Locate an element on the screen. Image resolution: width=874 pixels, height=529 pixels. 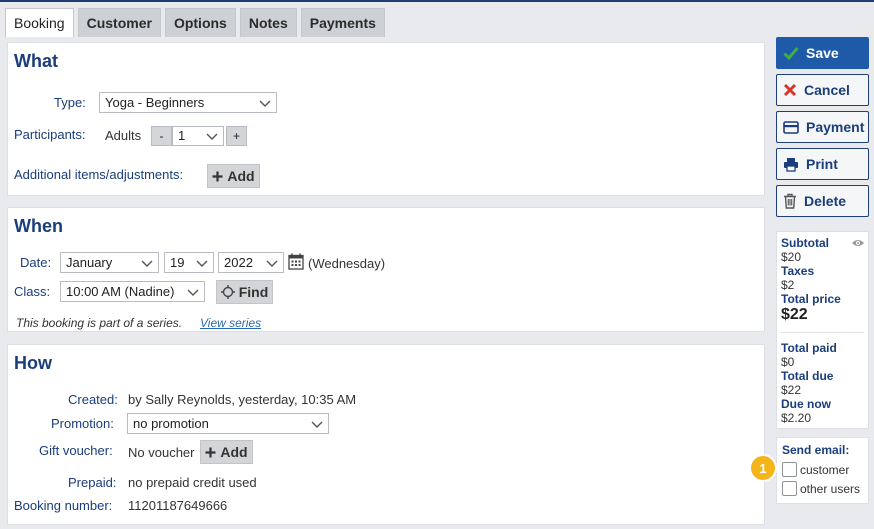
created-label: Created: is located at coordinates (93, 399).